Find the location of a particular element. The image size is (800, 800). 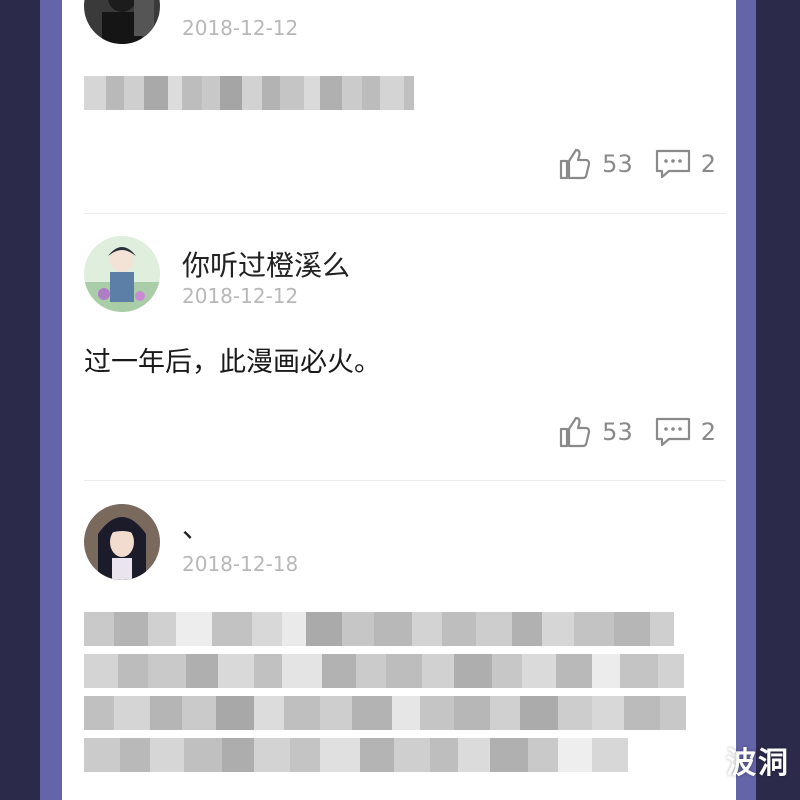

comment-username: 你听过橙溪么 is located at coordinates (266, 264).